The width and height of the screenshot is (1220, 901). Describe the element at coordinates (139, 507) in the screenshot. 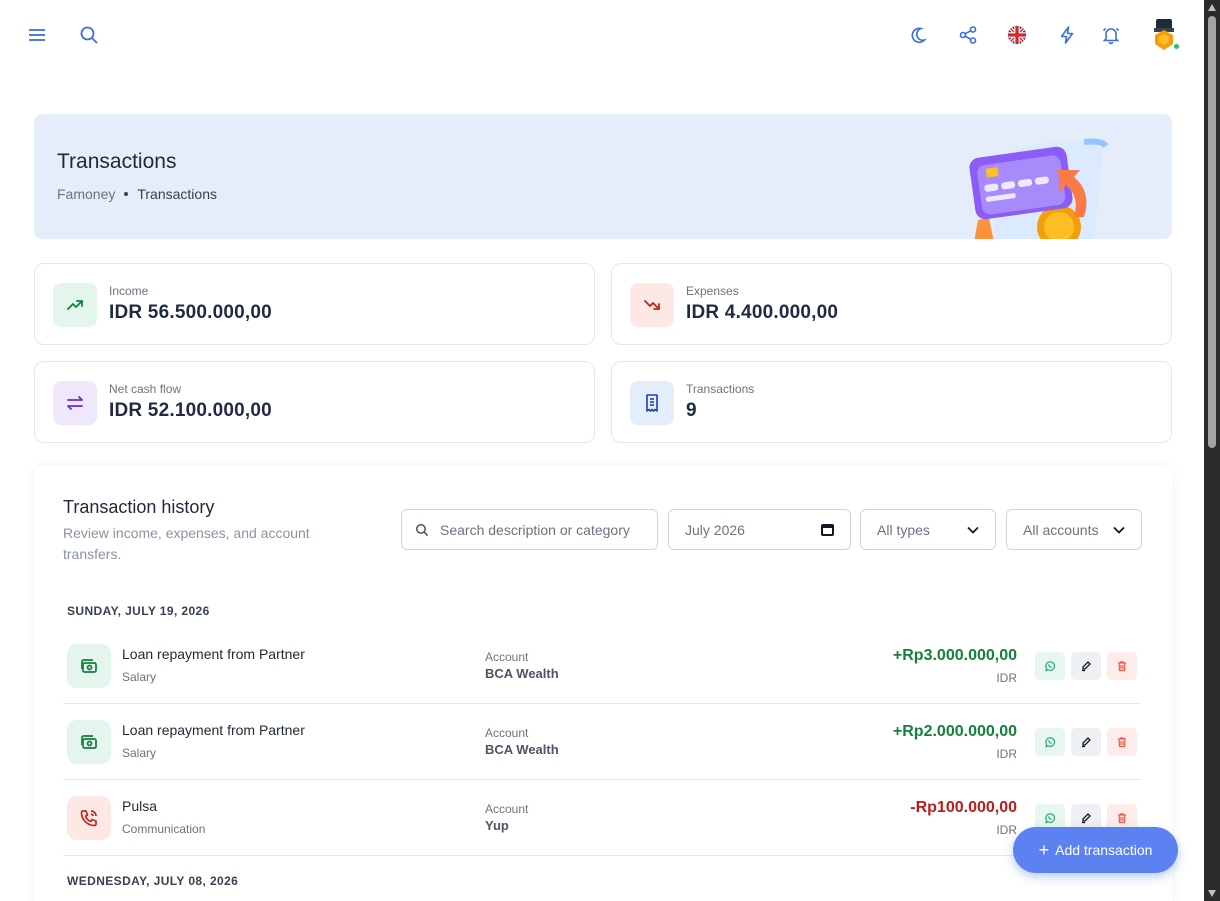

I see `history-title: Transaction history` at that location.